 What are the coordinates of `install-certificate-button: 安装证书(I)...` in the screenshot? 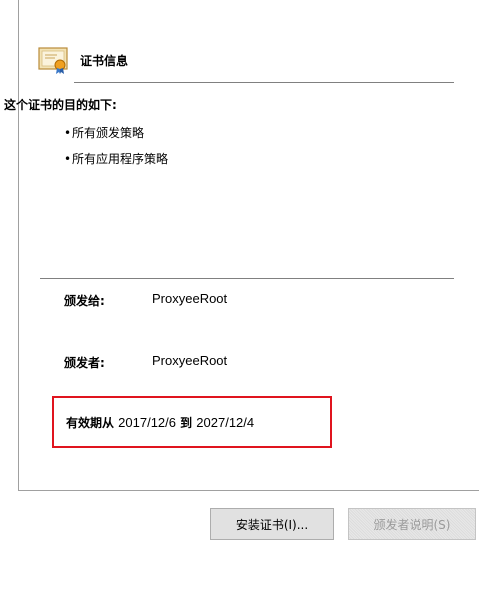 It's located at (272, 524).